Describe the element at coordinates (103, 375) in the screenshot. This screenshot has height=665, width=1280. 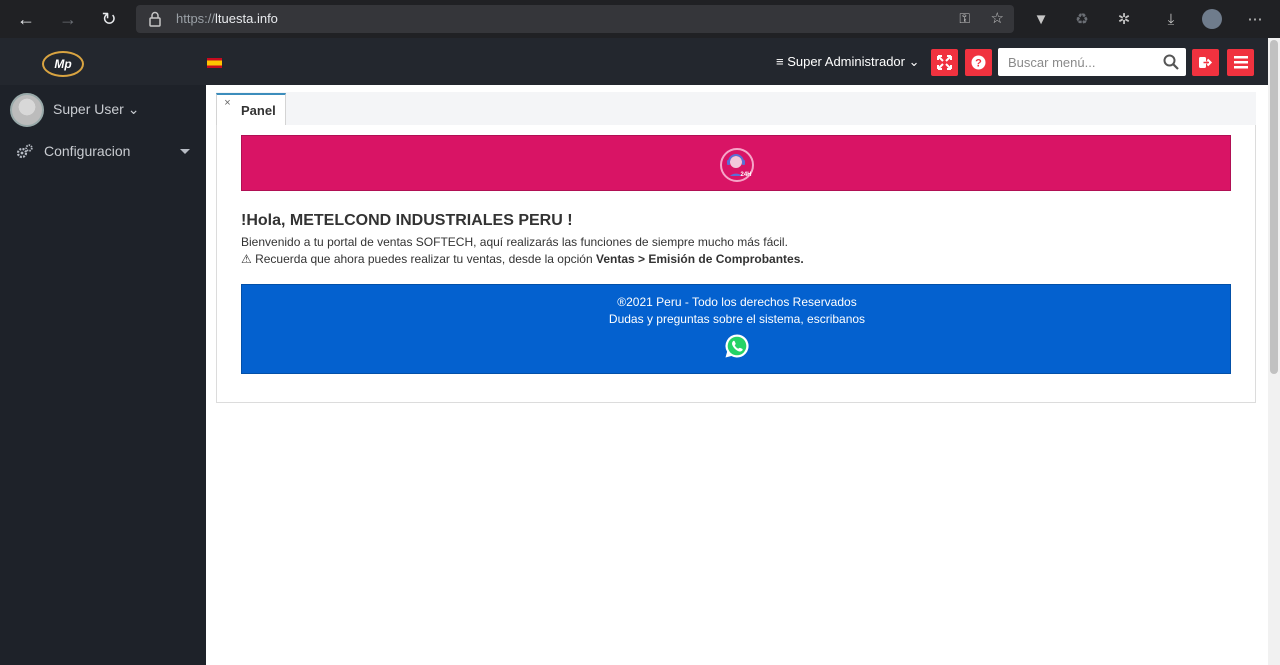
I see `sidebar` at that location.